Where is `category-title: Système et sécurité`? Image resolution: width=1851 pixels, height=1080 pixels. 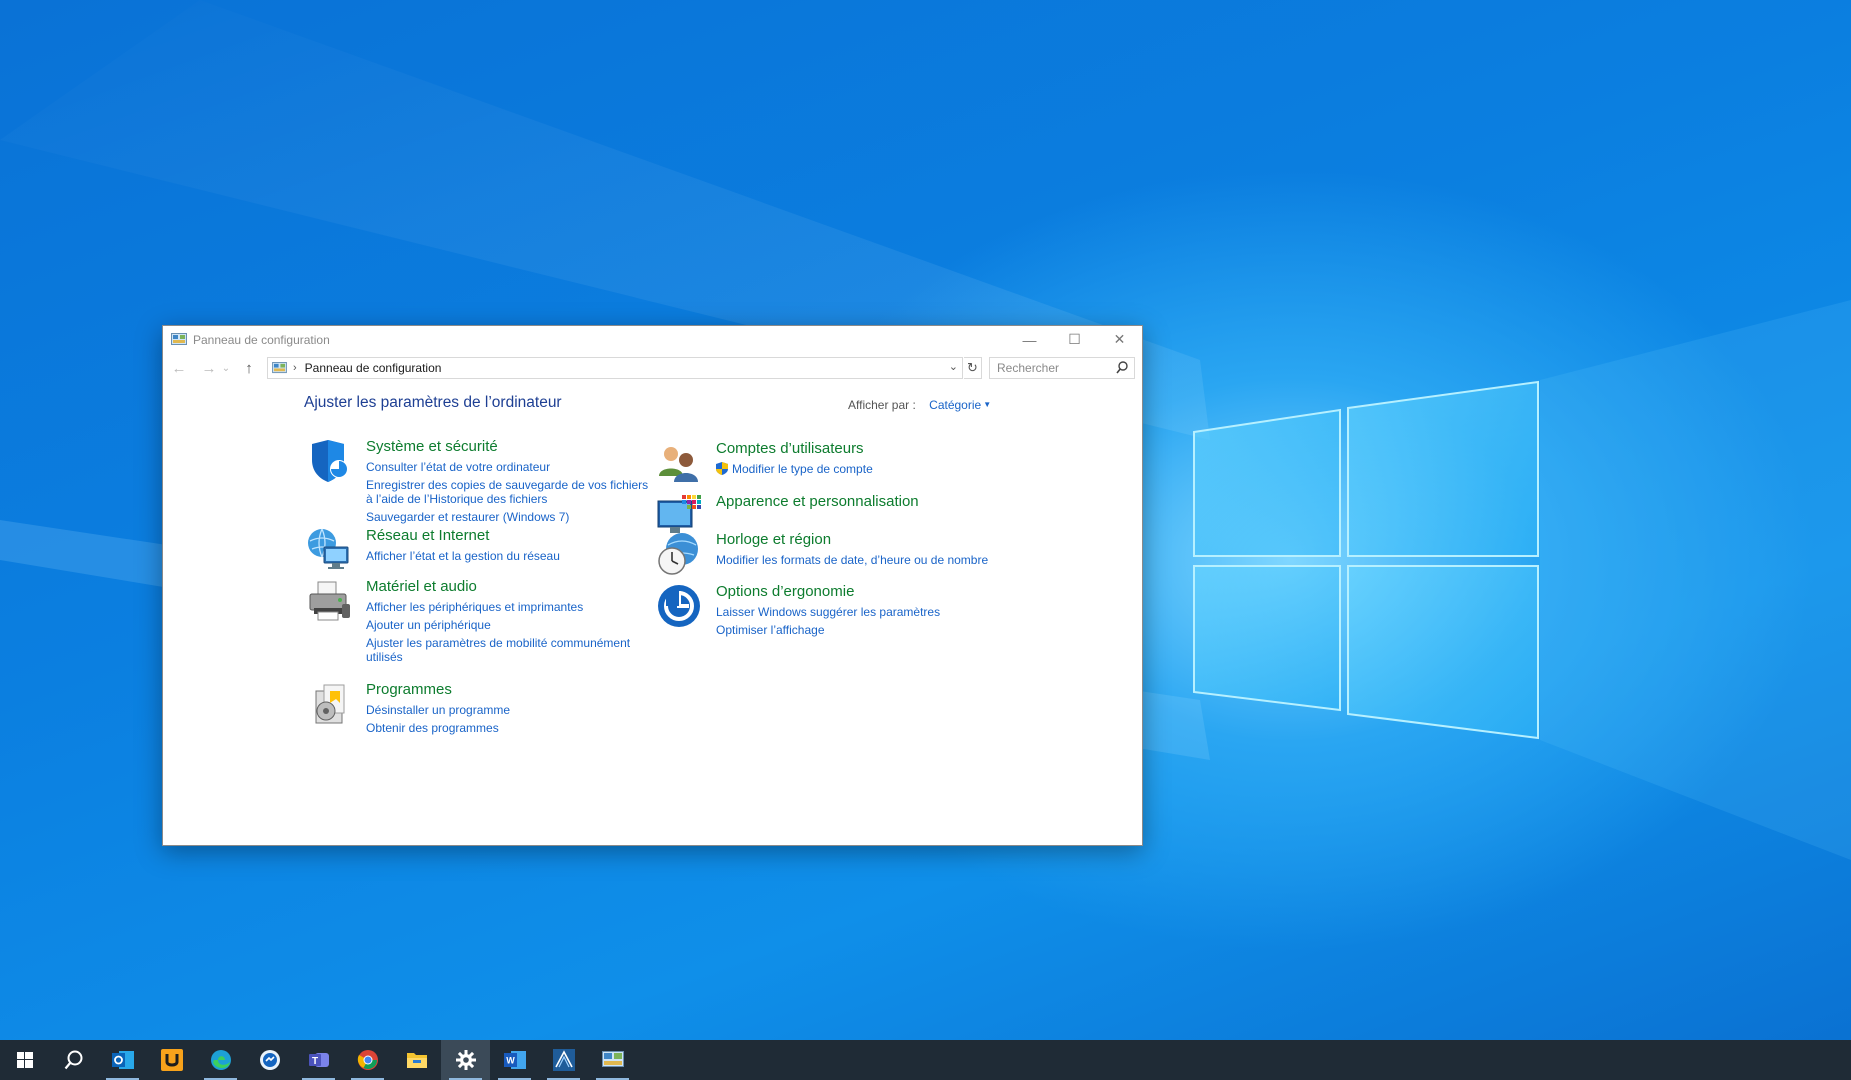
category-title: Système et sécurité is located at coordinates (432, 446).